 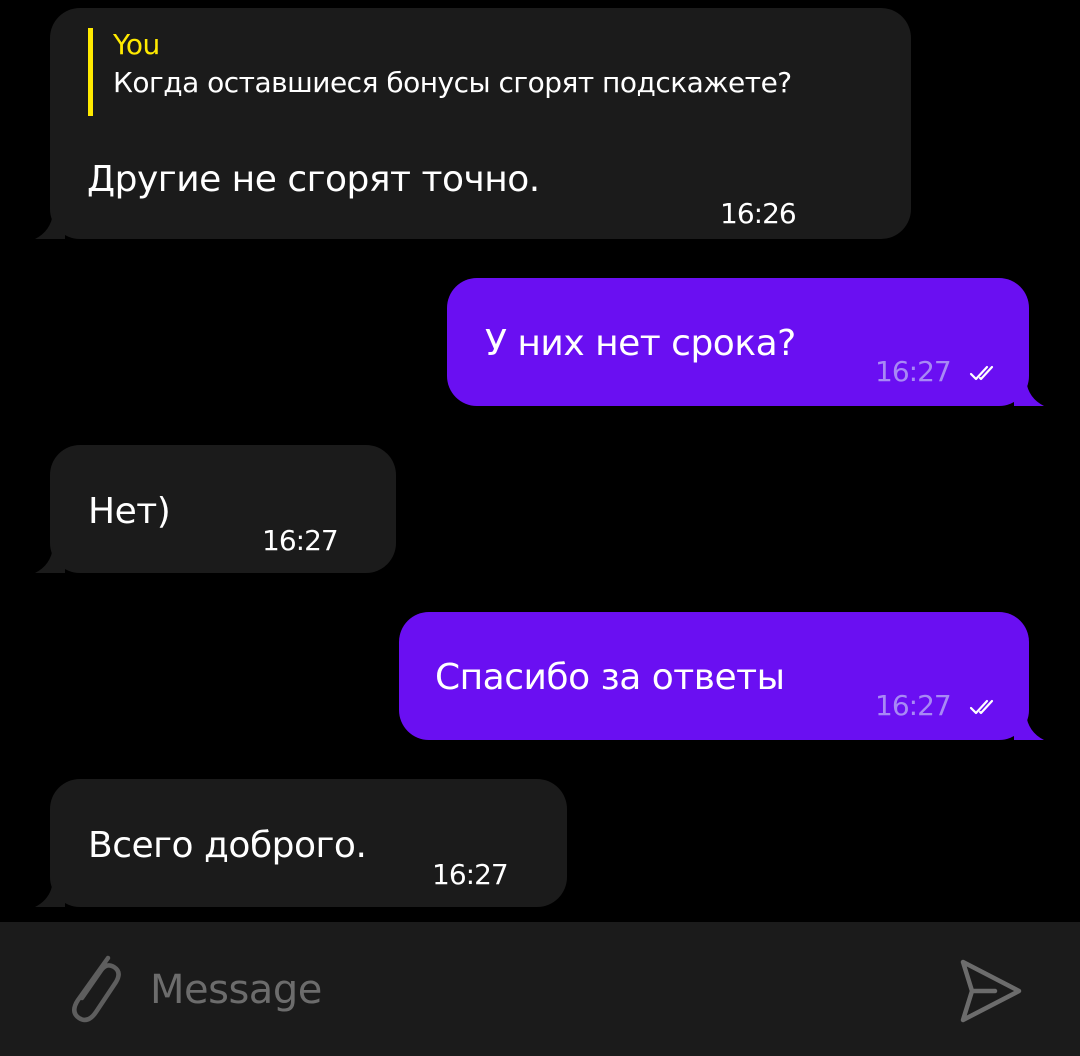 I want to click on reply-author: You, so click(x=136, y=44).